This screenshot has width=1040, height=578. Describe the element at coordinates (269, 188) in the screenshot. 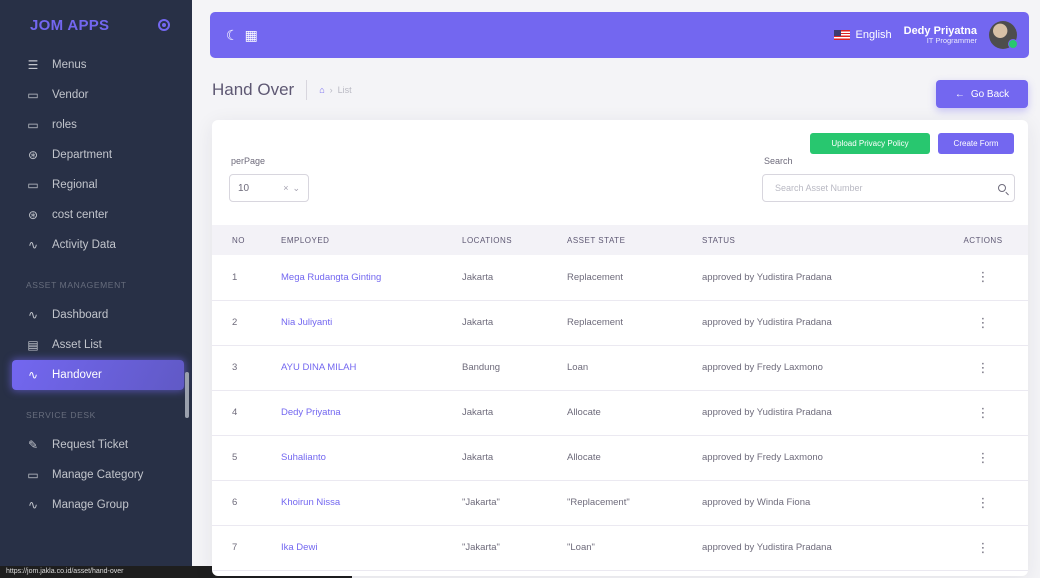

I see `perpage-select: 10 × ⌄` at that location.